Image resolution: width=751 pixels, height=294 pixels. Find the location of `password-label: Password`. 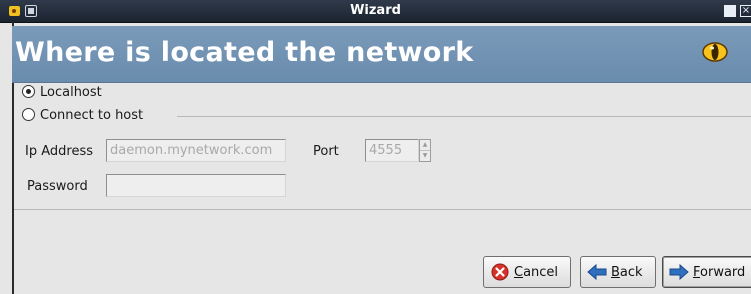

password-label: Password is located at coordinates (57, 186).